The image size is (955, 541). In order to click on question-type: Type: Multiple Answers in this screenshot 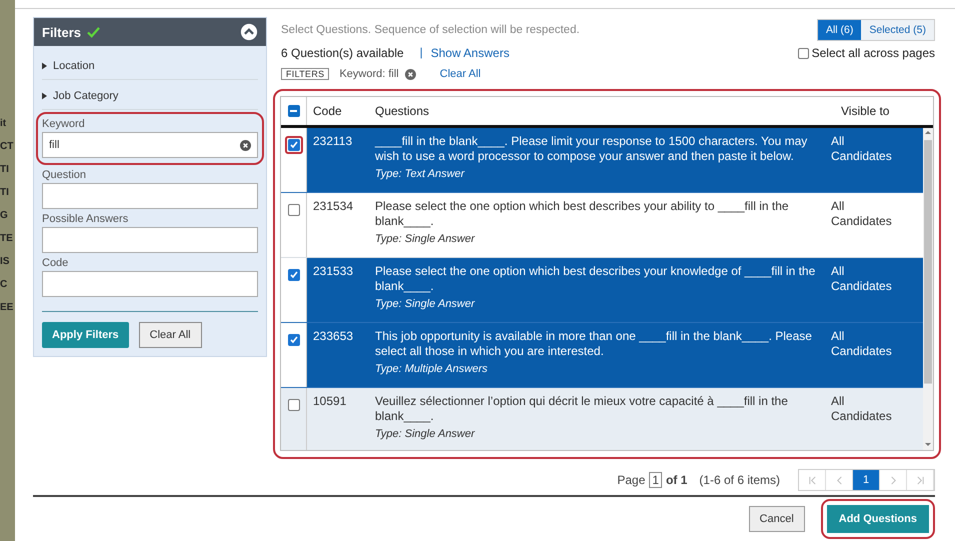, I will do `click(431, 369)`.